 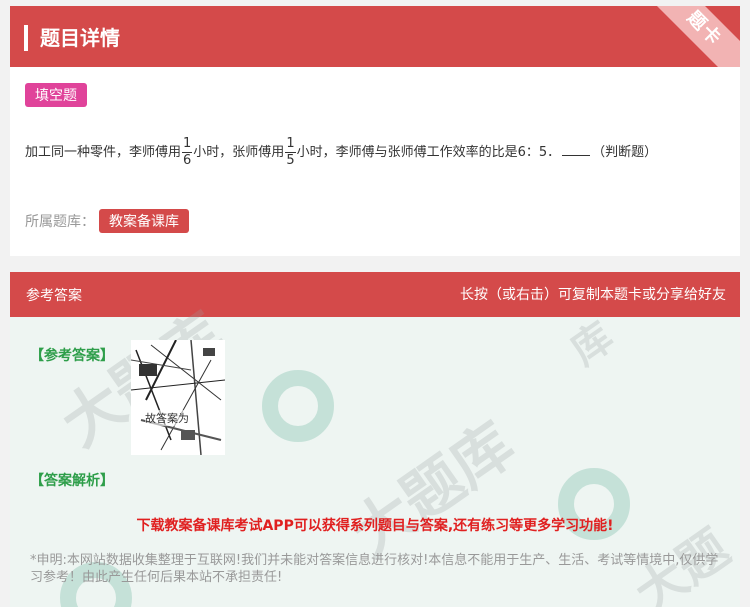 What do you see at coordinates (290, 160) in the screenshot?
I see `fraction-denominator: 5` at bounding box center [290, 160].